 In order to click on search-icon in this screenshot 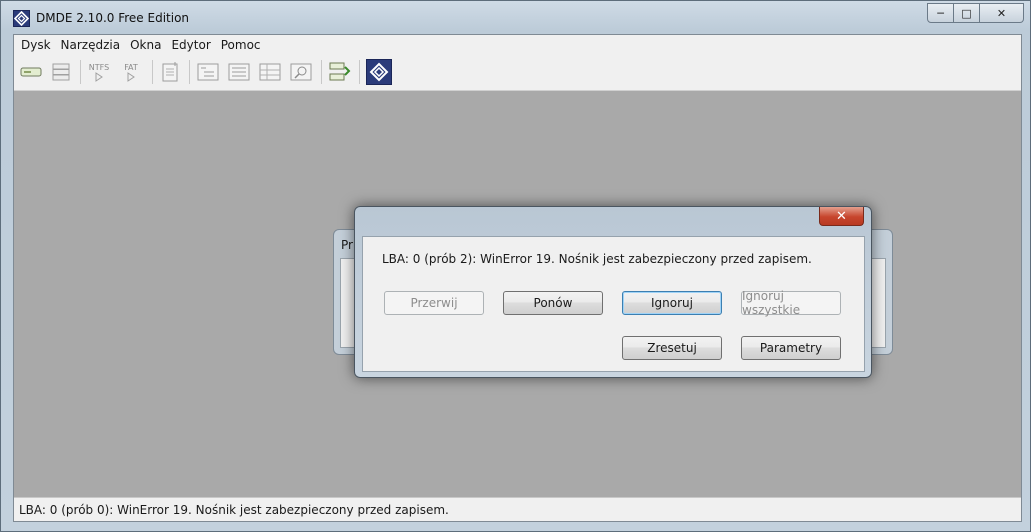, I will do `click(301, 72)`.